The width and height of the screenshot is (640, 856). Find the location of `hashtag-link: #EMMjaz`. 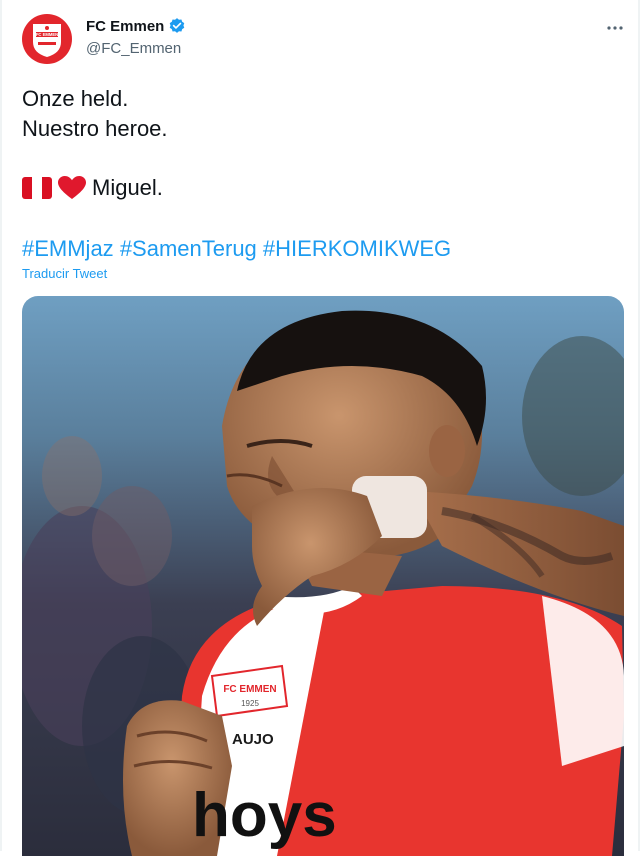

hashtag-link: #EMMjaz is located at coordinates (68, 248).